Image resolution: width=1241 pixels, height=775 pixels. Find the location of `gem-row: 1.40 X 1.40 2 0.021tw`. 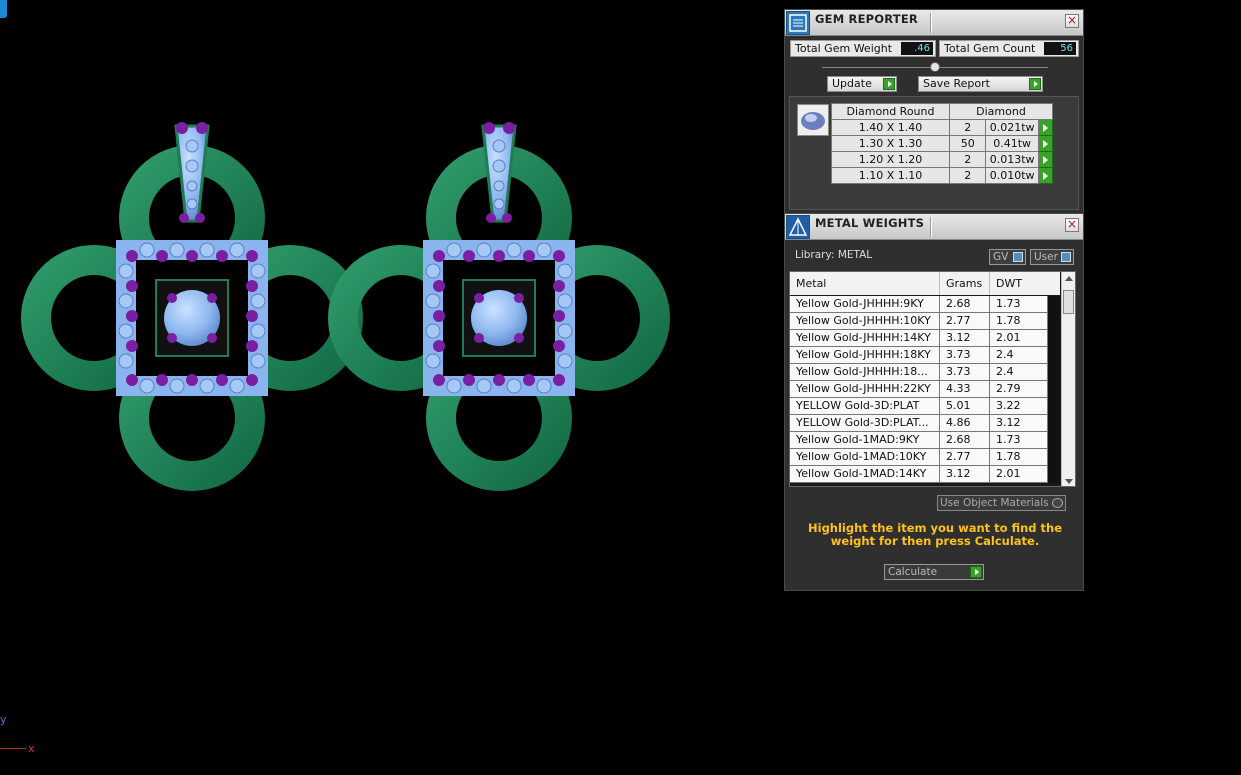

gem-row: 1.40 X 1.40 2 0.021tw is located at coordinates (942, 127).